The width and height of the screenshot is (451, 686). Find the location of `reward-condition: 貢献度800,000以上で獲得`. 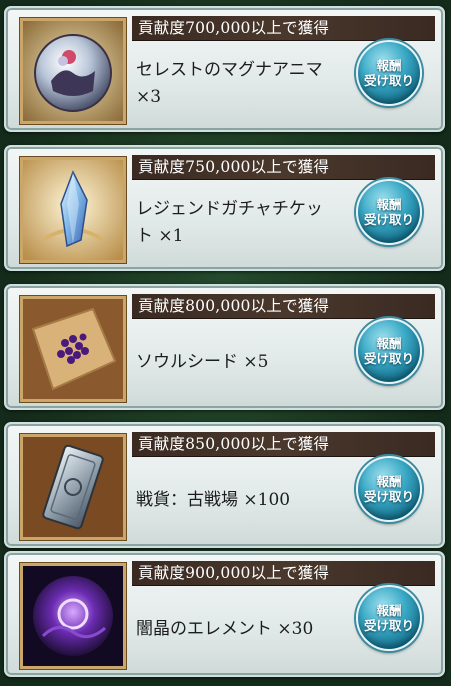

reward-condition: 貢献度800,000以上で獲得 is located at coordinates (283, 306).